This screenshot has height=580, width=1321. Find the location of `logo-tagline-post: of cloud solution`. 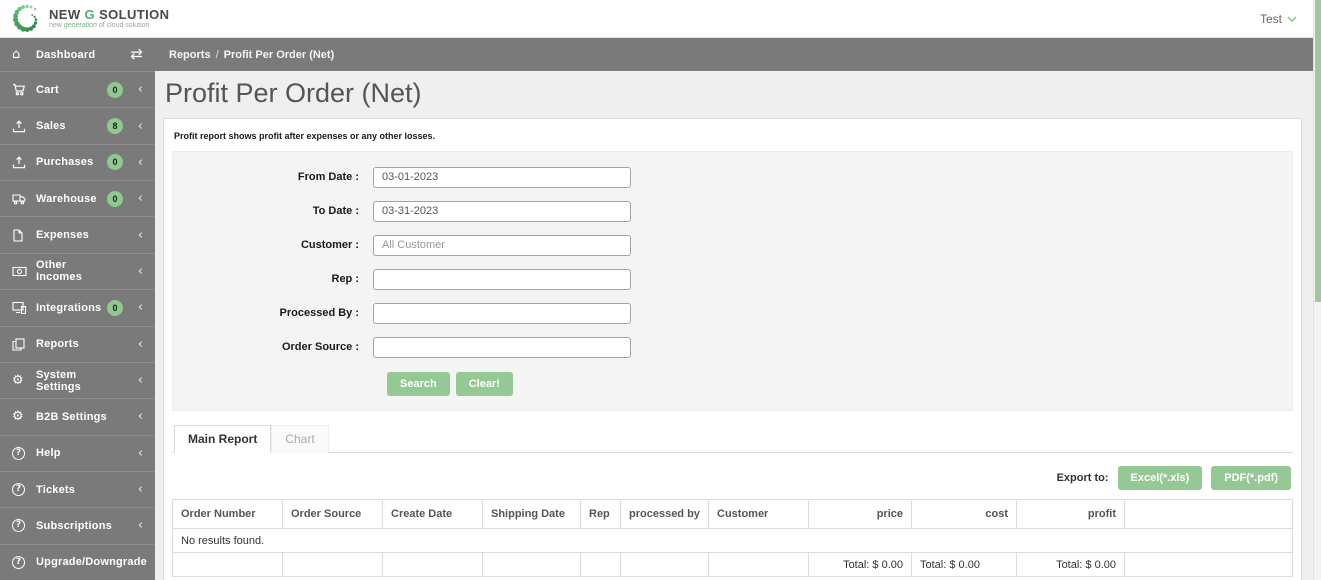

logo-tagline-post: of cloud solution is located at coordinates (124, 25).